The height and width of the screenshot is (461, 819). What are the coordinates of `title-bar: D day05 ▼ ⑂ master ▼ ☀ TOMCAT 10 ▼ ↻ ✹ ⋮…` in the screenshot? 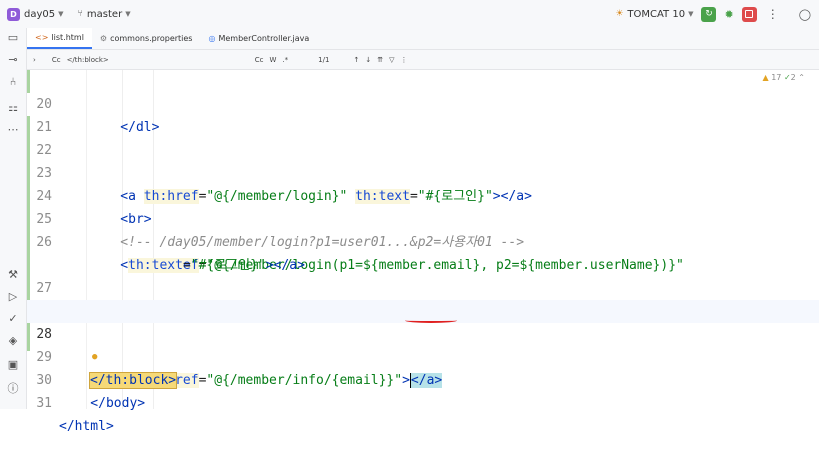 It's located at (409, 14).